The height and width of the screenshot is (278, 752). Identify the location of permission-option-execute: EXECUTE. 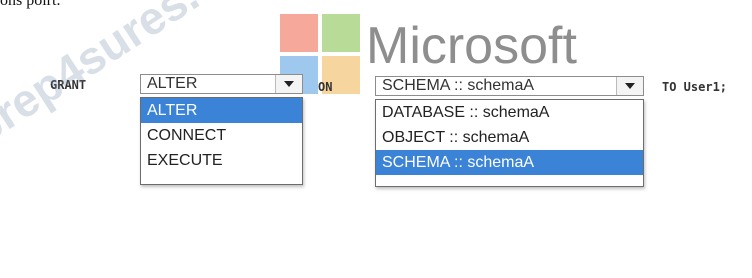
(221, 160).